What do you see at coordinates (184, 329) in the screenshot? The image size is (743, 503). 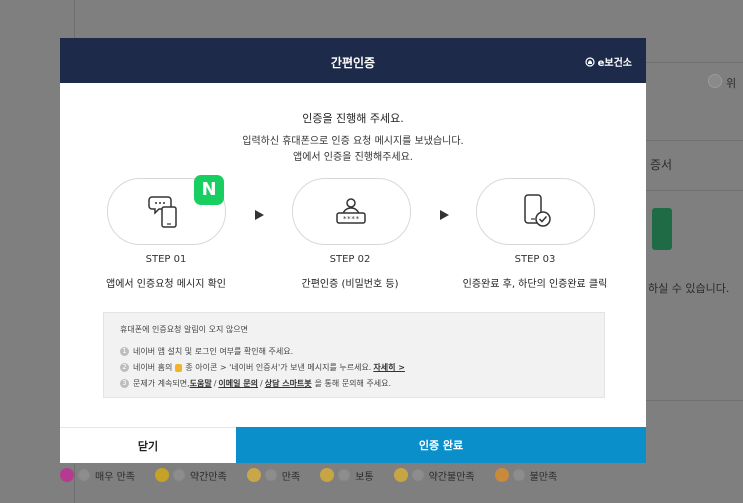 I see `notice-title: 휴대폰에 인증요청 알림이 오지 않으면` at bounding box center [184, 329].